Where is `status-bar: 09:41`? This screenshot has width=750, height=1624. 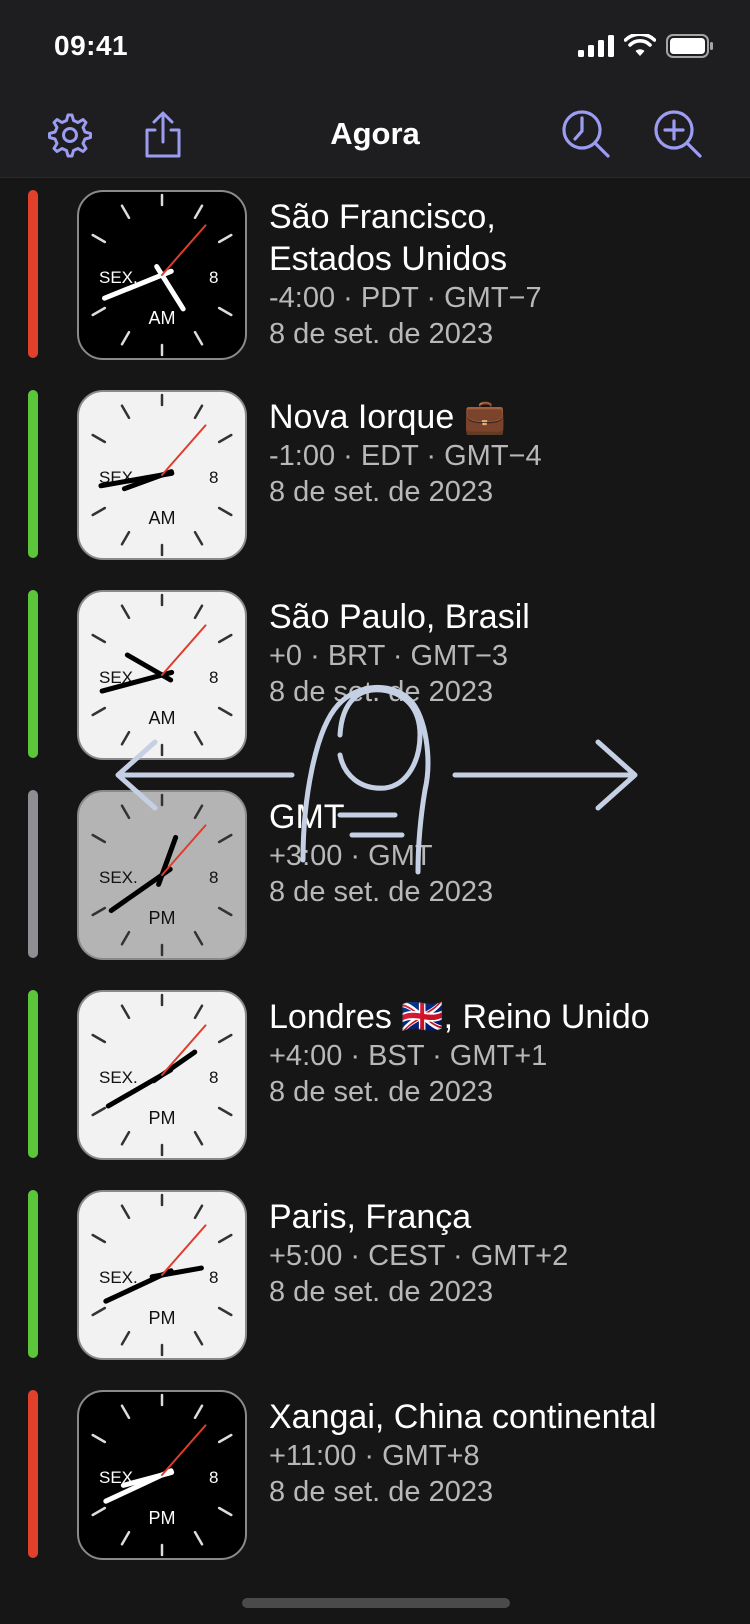 status-bar: 09:41 is located at coordinates (375, 47).